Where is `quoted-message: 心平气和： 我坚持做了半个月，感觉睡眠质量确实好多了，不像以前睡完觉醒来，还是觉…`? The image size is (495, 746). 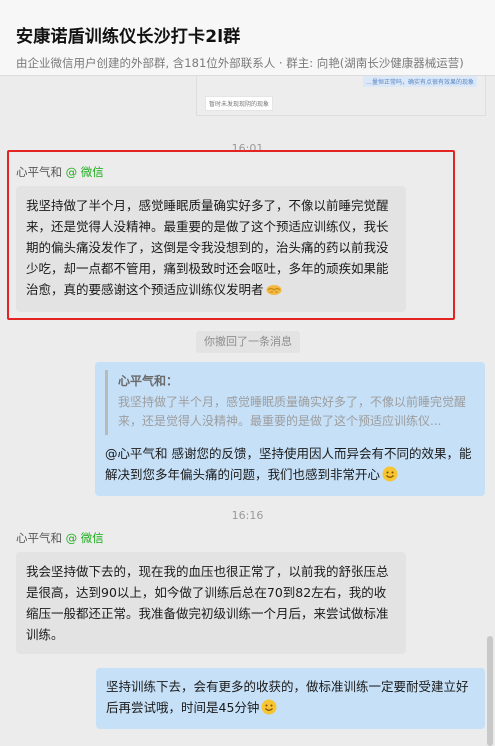 quoted-message: 心平气和： 我坚持做了半个月，感觉睡眠质量确实好多了，不像以前睡完觉醒来，还是觉… is located at coordinates (290, 402).